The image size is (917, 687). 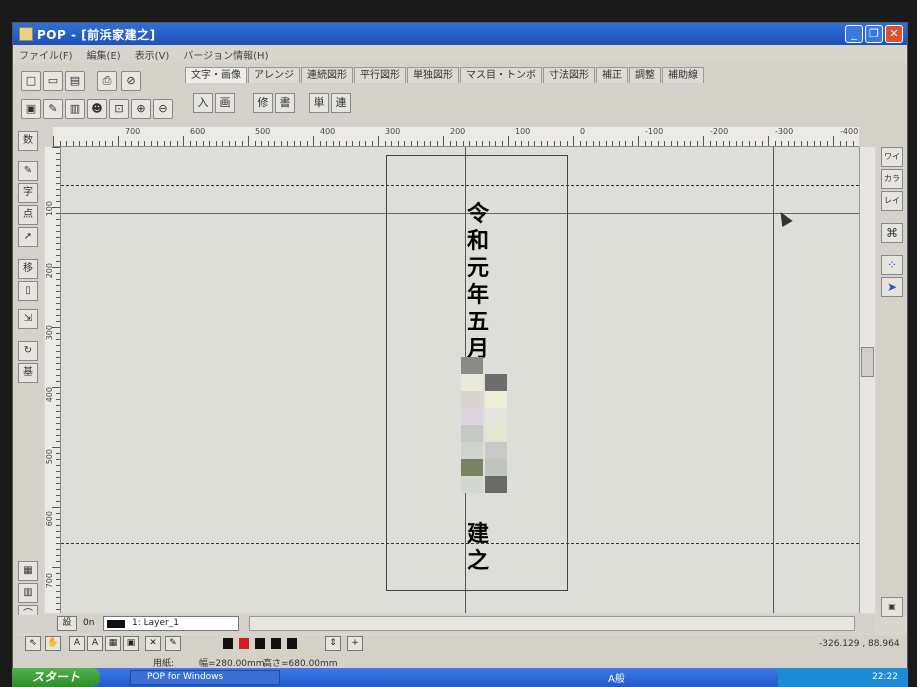 What do you see at coordinates (95, 643) in the screenshot?
I see `text-plain-icon: A` at bounding box center [95, 643].